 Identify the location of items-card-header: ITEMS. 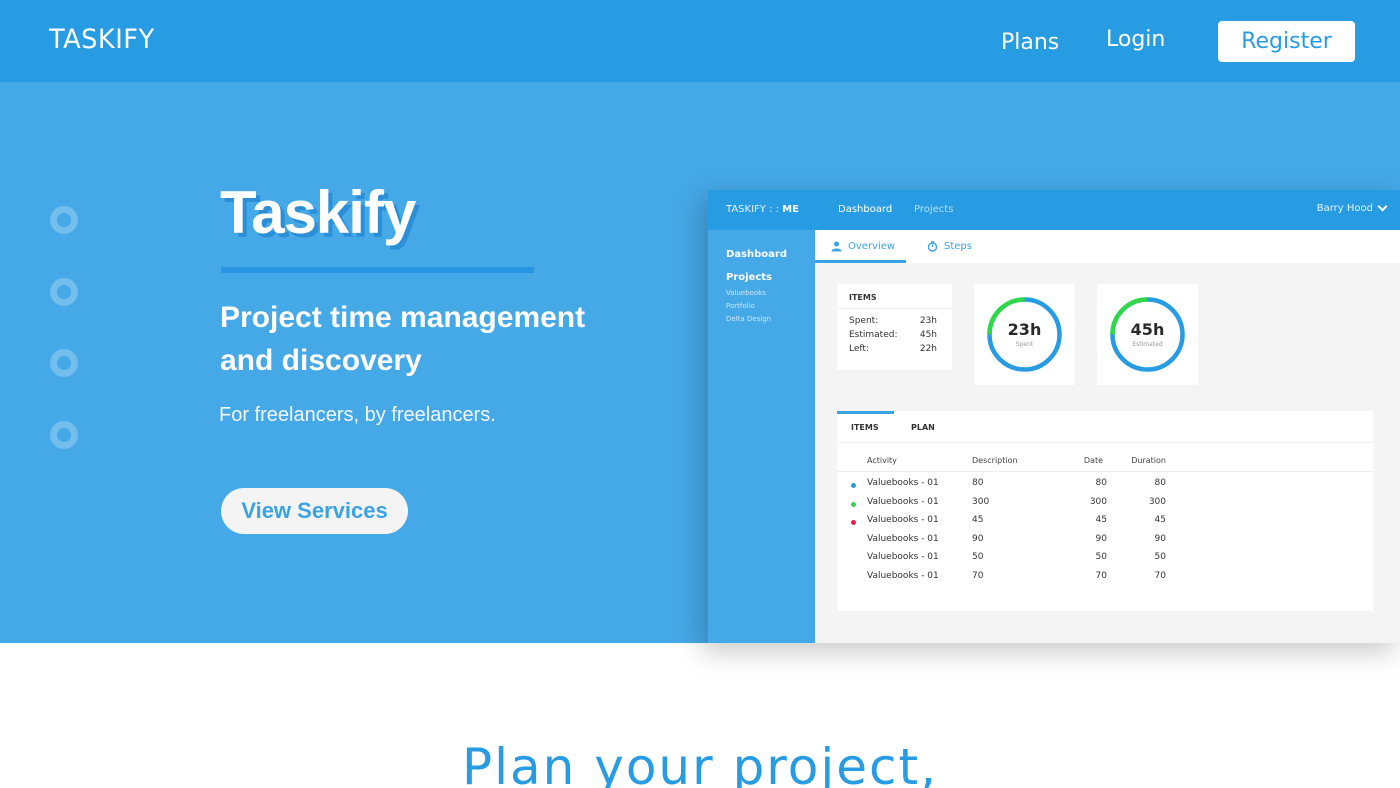
(863, 297).